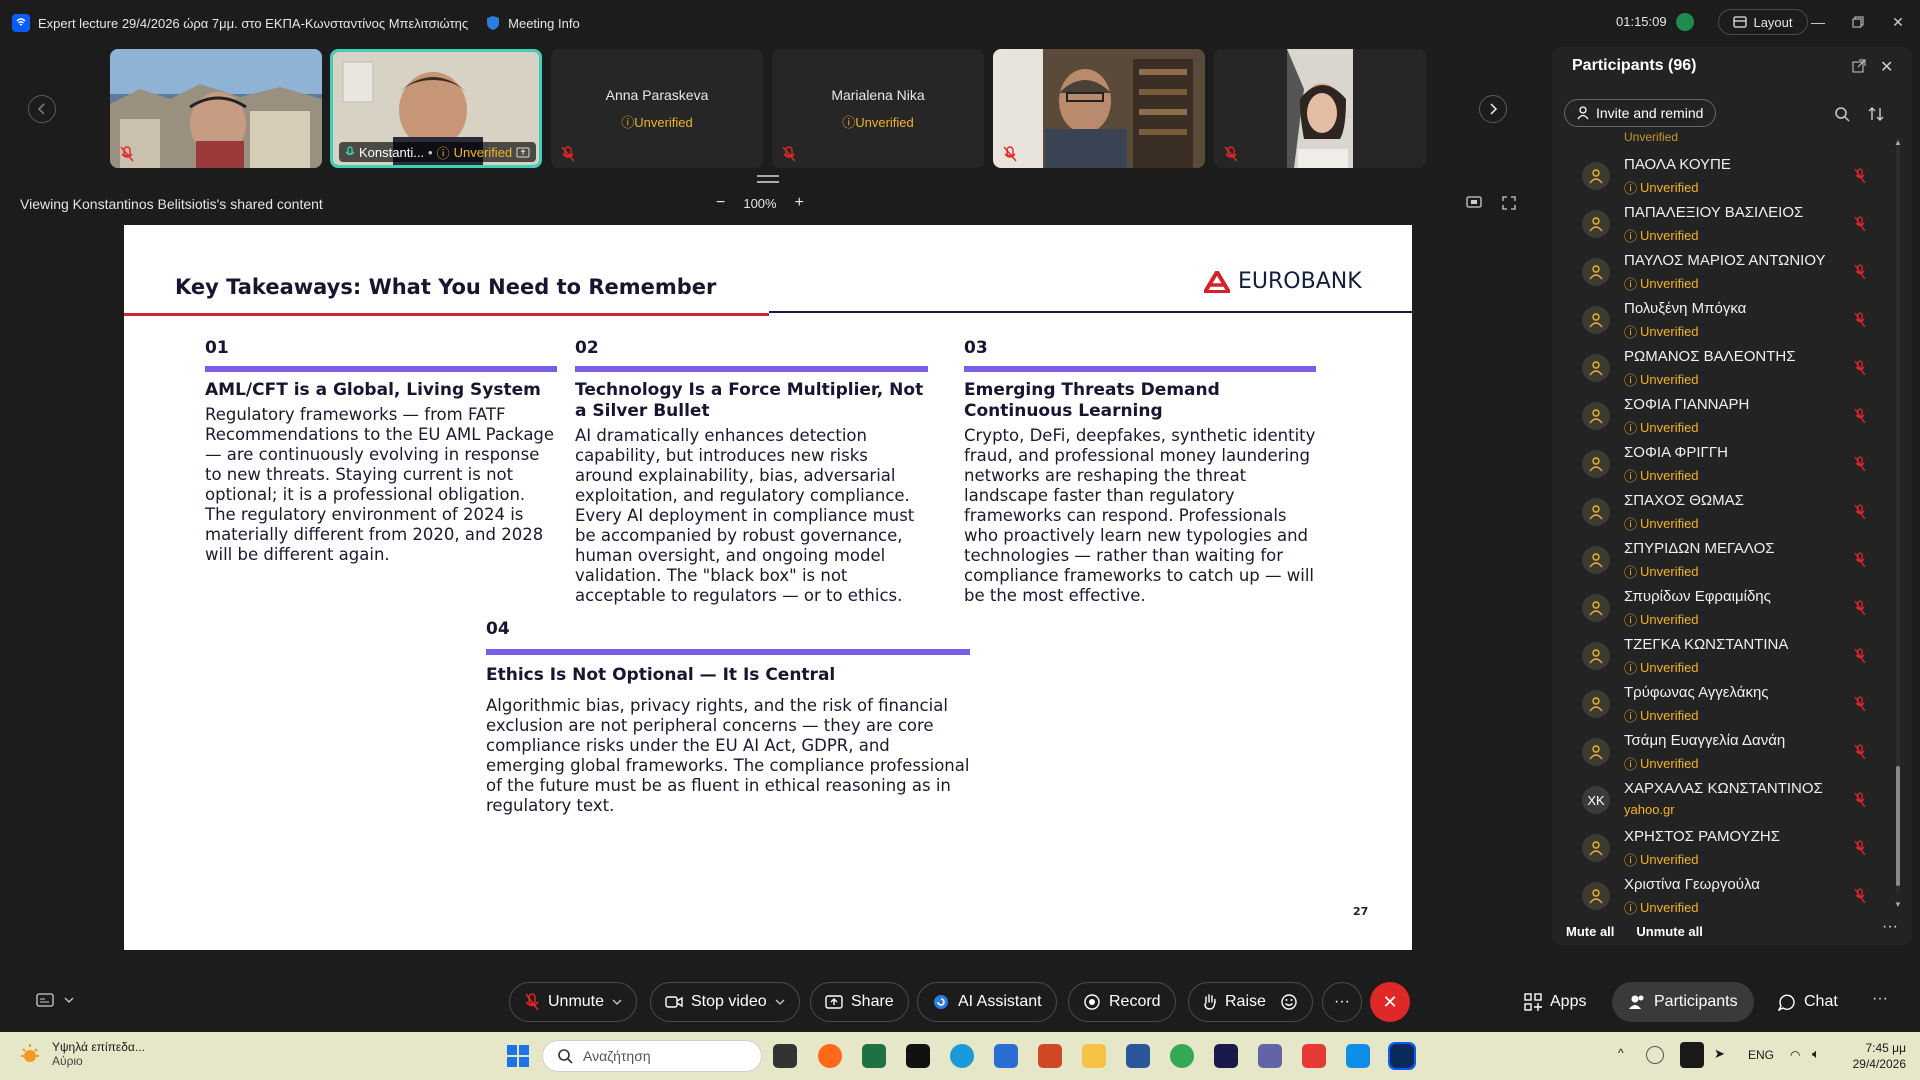 Image resolution: width=1920 pixels, height=1080 pixels. Describe the element at coordinates (1182, 1056) in the screenshot. I see `chrome-icon` at that location.